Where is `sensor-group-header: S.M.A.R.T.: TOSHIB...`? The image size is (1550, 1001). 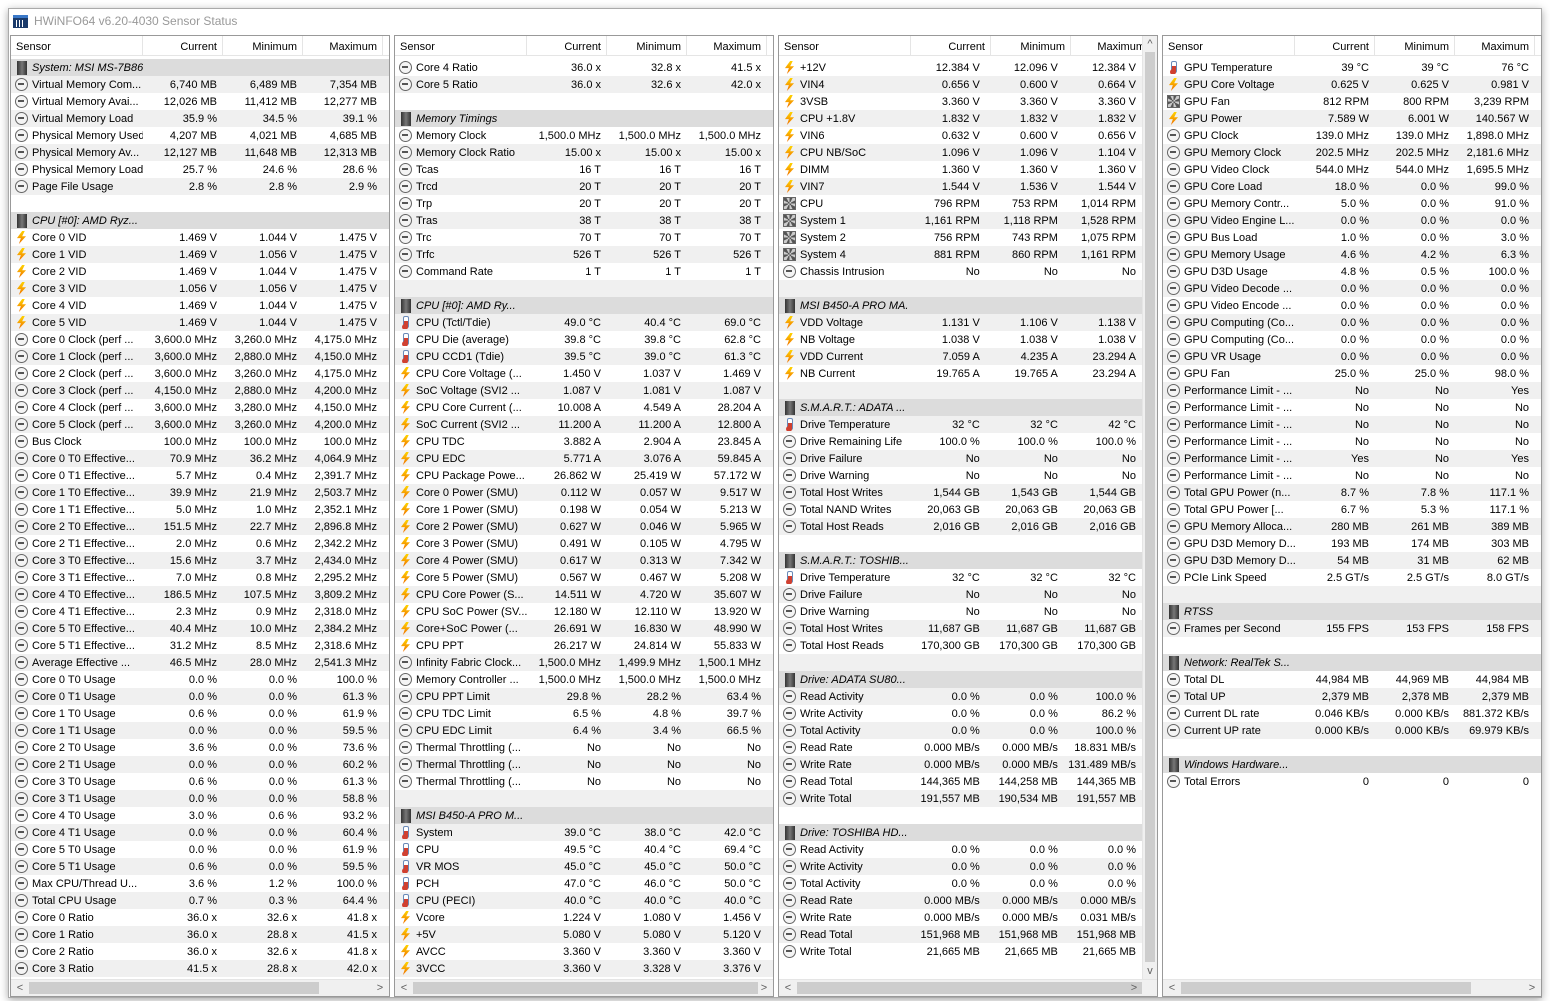
sensor-group-header: S.M.A.R.T.: TOSHIB... is located at coordinates (960, 560).